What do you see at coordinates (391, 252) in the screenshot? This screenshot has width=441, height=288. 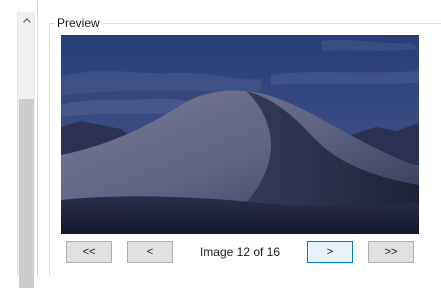 I see `last-image-button: >>` at bounding box center [391, 252].